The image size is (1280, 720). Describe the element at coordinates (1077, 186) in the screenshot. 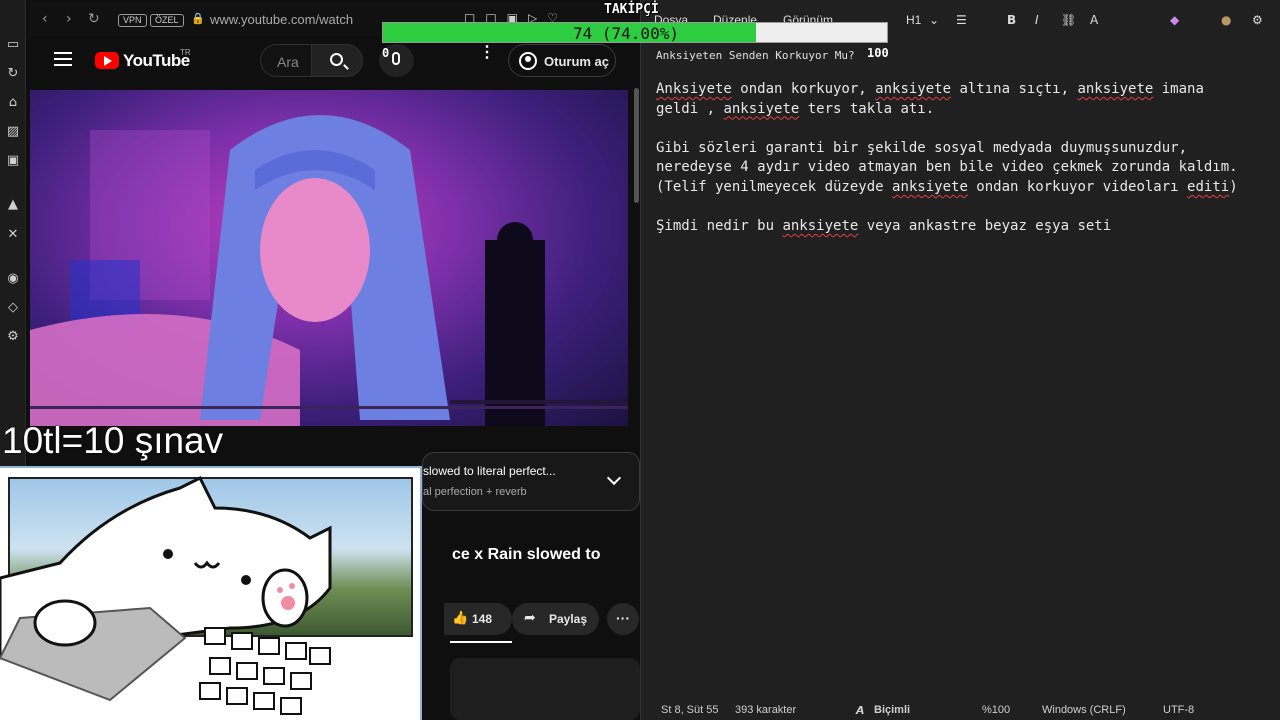

I see `paragraph-text: ondan korkuyor videoları` at that location.